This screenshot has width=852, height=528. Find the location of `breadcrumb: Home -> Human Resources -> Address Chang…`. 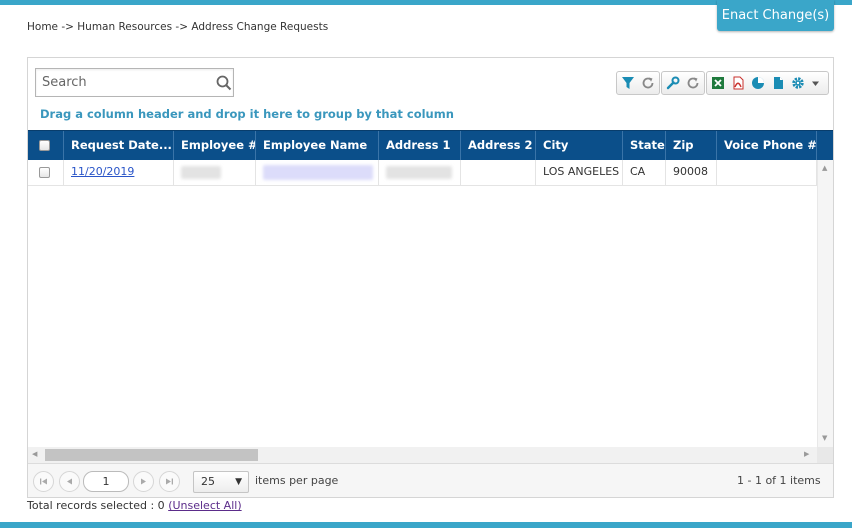

breadcrumb: Home -> Human Resources -> Address Chang… is located at coordinates (178, 27).